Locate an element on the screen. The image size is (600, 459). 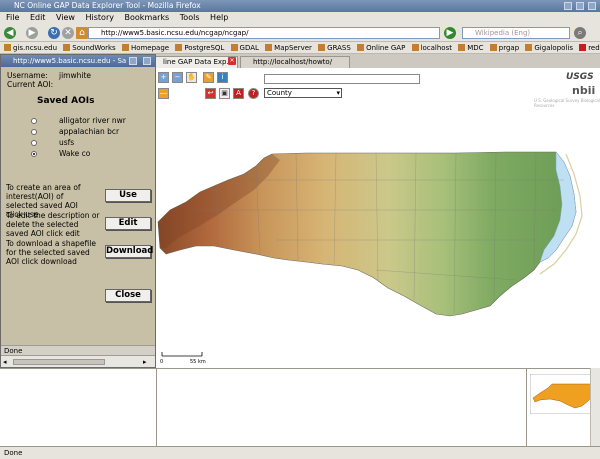
username-label: Username: is located at coordinates (27, 75).